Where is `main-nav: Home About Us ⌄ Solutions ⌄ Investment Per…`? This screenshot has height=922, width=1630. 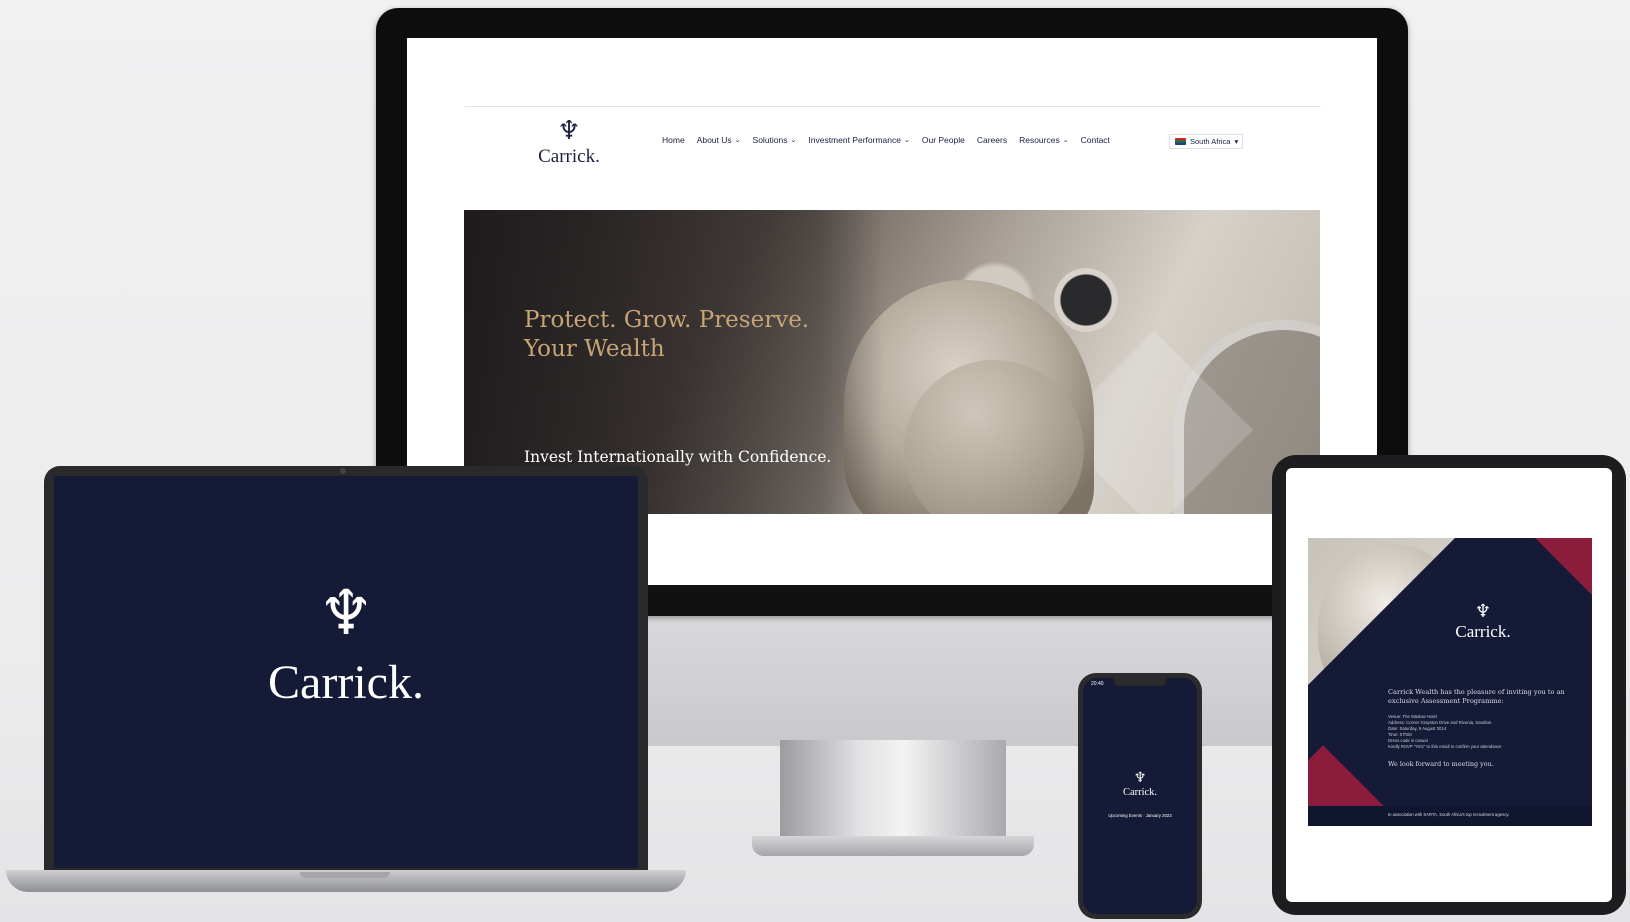
main-nav: Home About Us ⌄ Solutions ⌄ Investment Per… is located at coordinates (886, 140).